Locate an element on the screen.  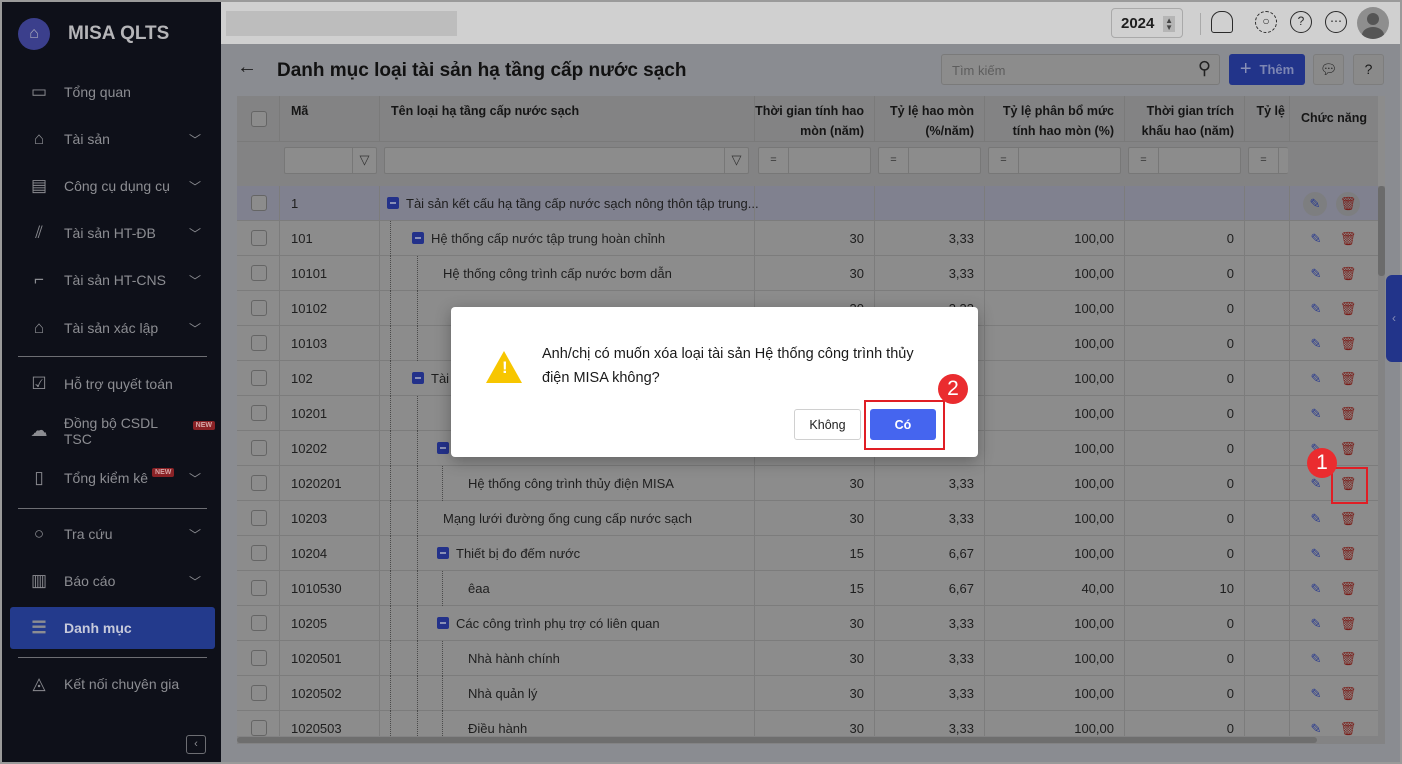
sidebar-item: ☁ Đồng bộ CSDL TSC NEW is located at coordinates (112, 431).